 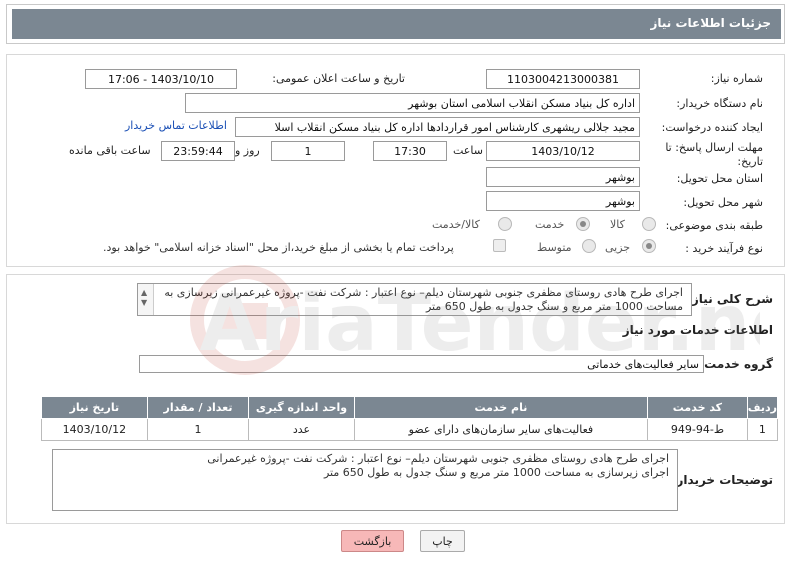 I want to click on category-radio-goods, so click(x=649, y=224).